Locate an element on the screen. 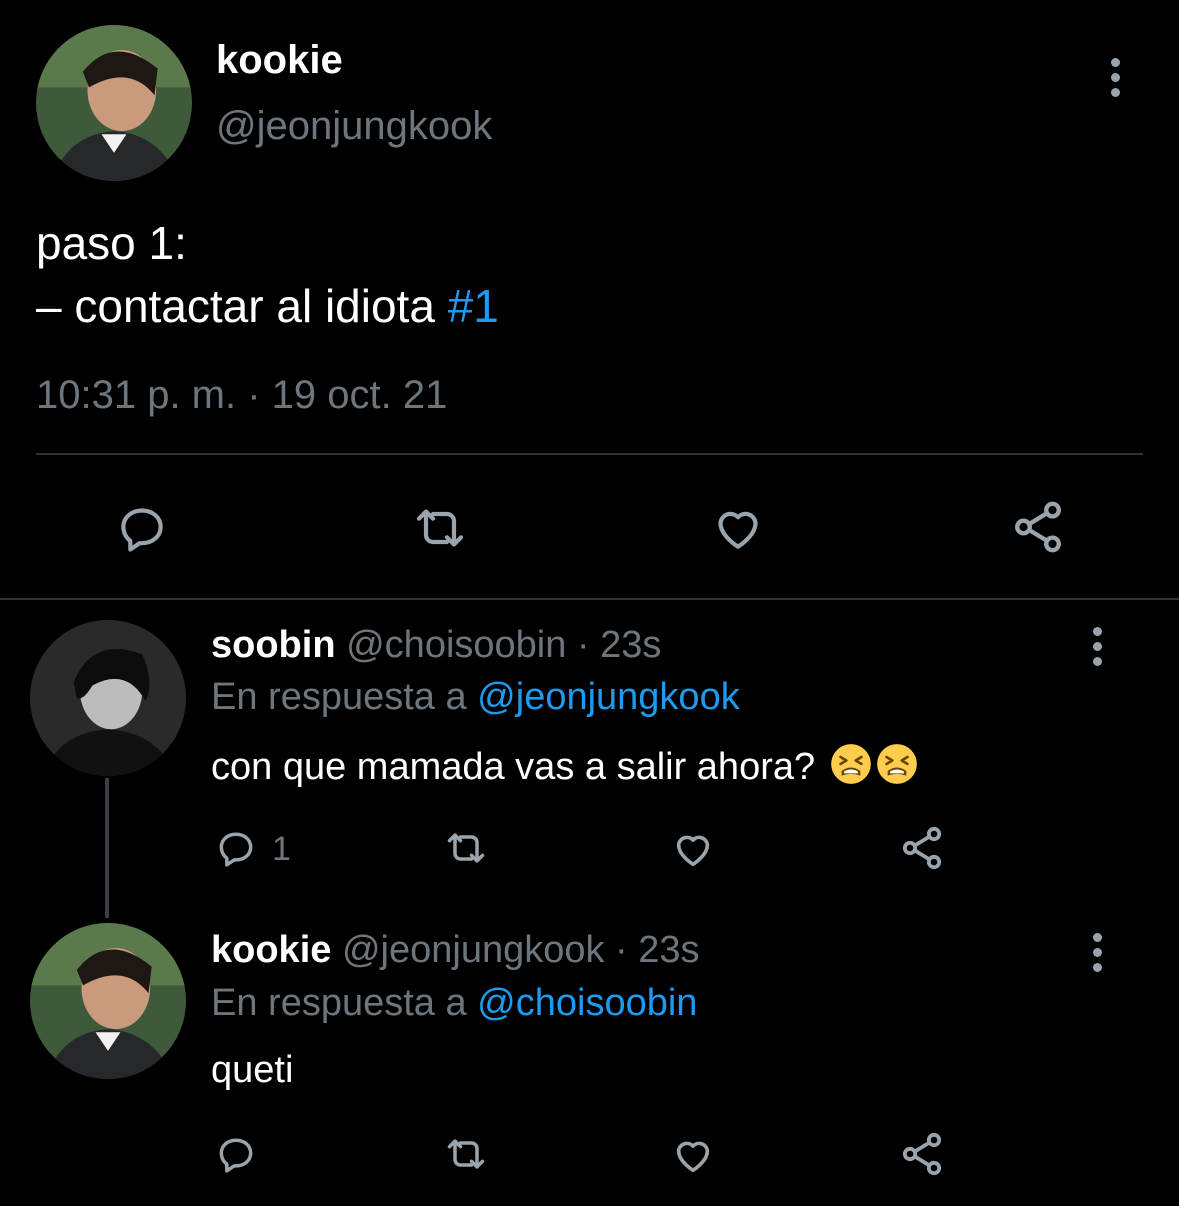 Image resolution: width=1179 pixels, height=1206 pixels. reply2-meta: @jeonjungkook · 23s is located at coordinates (521, 950).